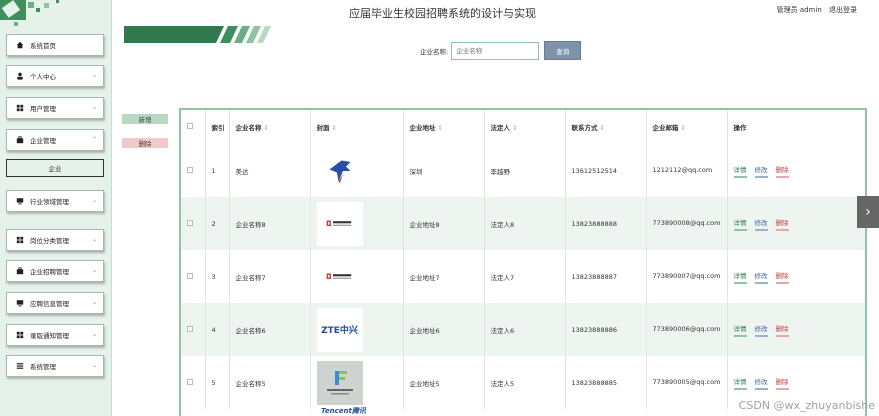  Describe the element at coordinates (339, 382) in the screenshot. I see `fs-logo` at that location.